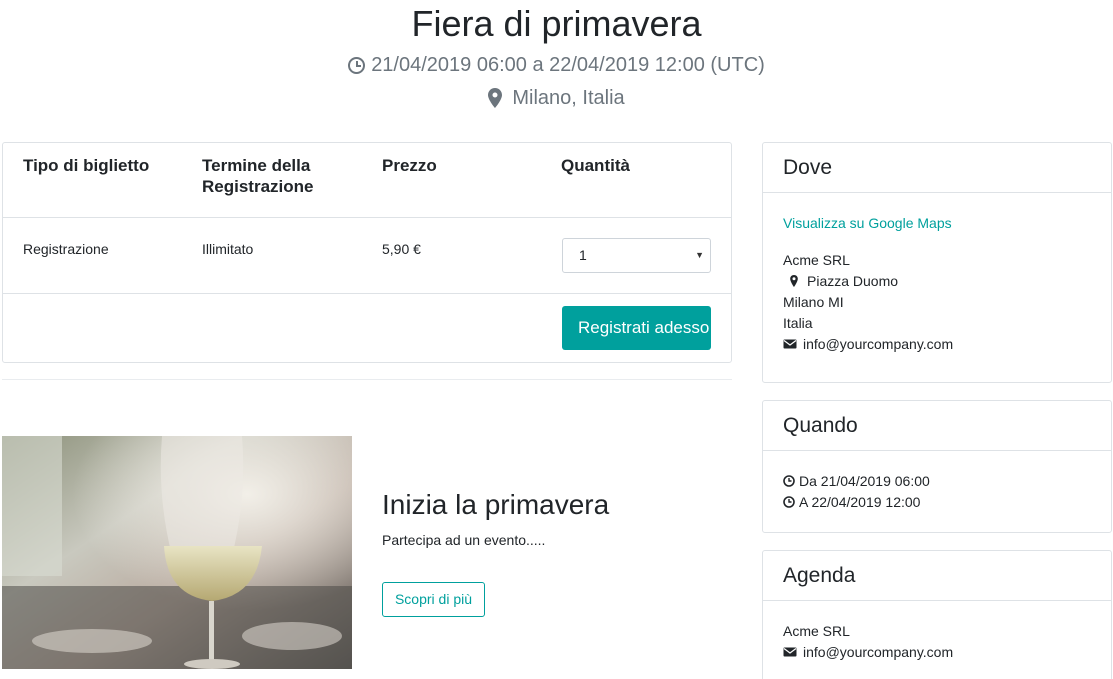 The height and width of the screenshot is (679, 1113). Describe the element at coordinates (937, 168) in the screenshot. I see `where-card-title: Dove` at that location.